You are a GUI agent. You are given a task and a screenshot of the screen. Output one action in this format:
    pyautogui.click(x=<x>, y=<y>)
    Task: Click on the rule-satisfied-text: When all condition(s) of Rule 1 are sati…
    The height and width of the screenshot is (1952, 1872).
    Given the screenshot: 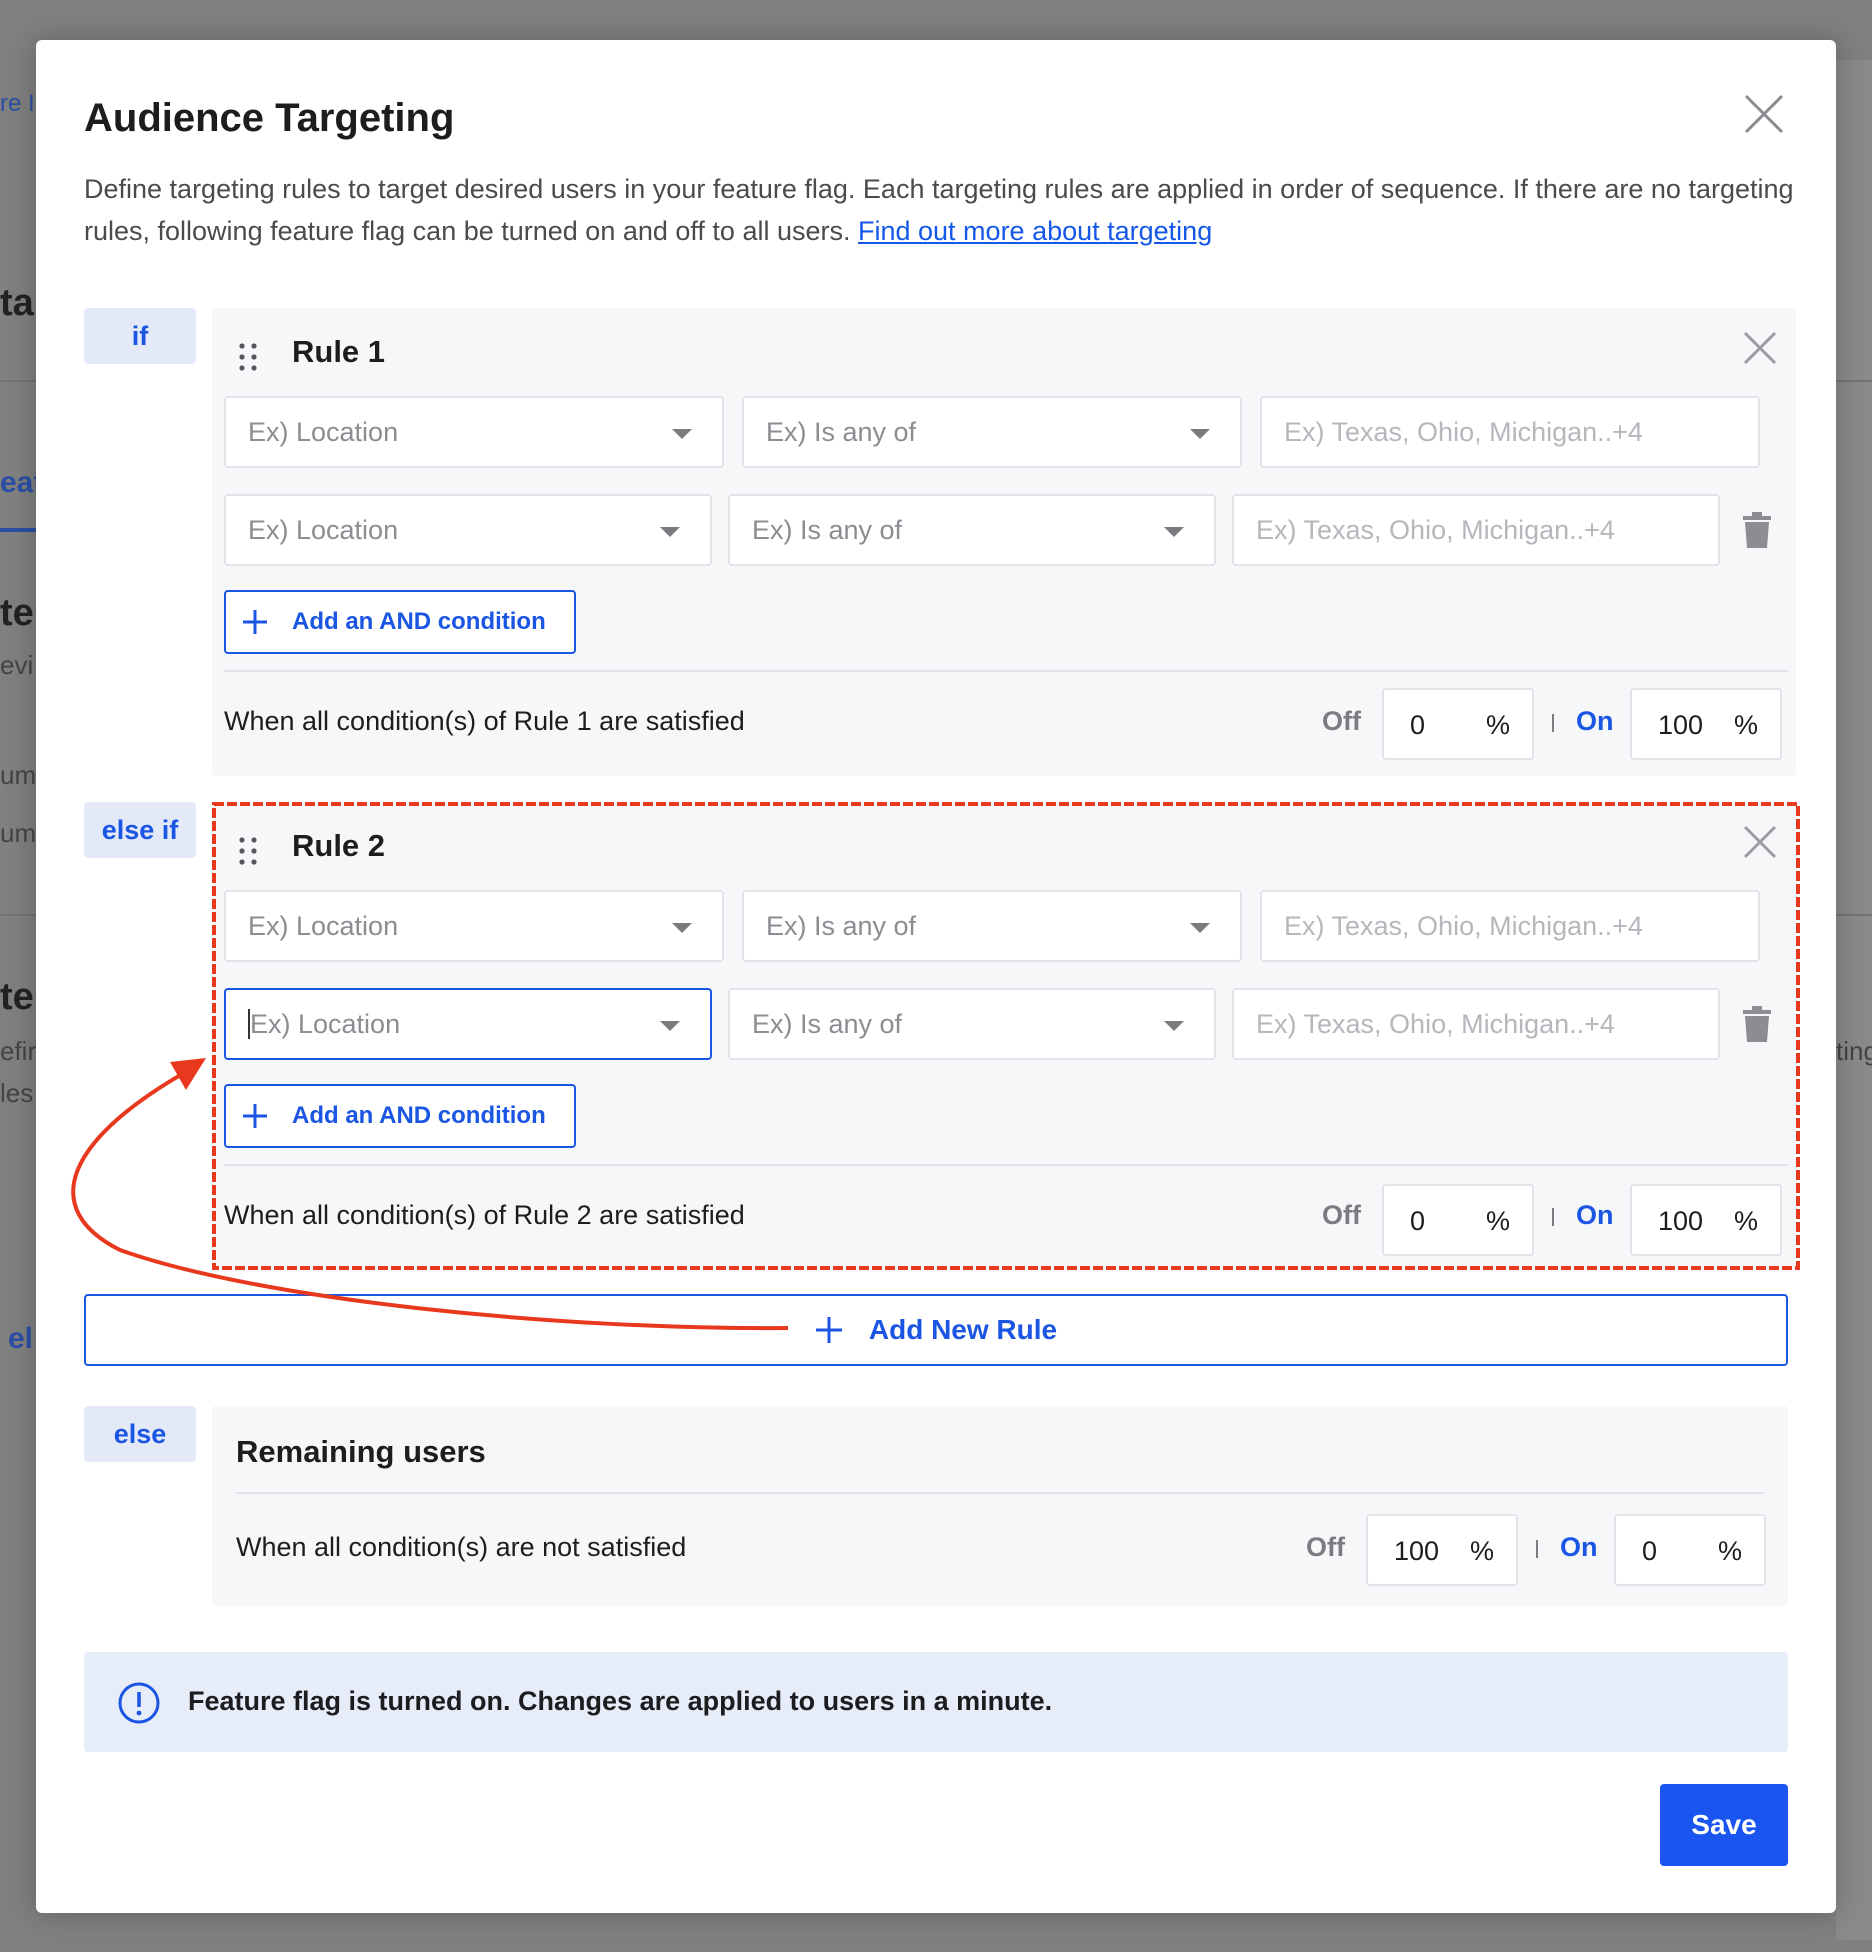 What is the action you would take?
    pyautogui.click(x=484, y=721)
    